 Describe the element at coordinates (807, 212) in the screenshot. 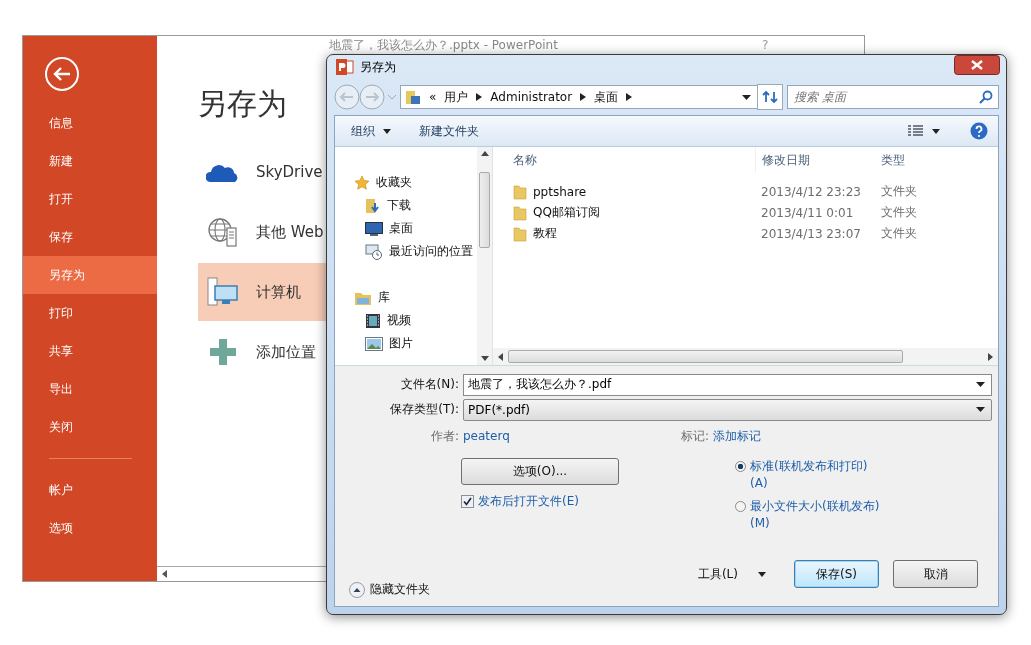

I see `file-date: 2013/4/11 0:01` at that location.